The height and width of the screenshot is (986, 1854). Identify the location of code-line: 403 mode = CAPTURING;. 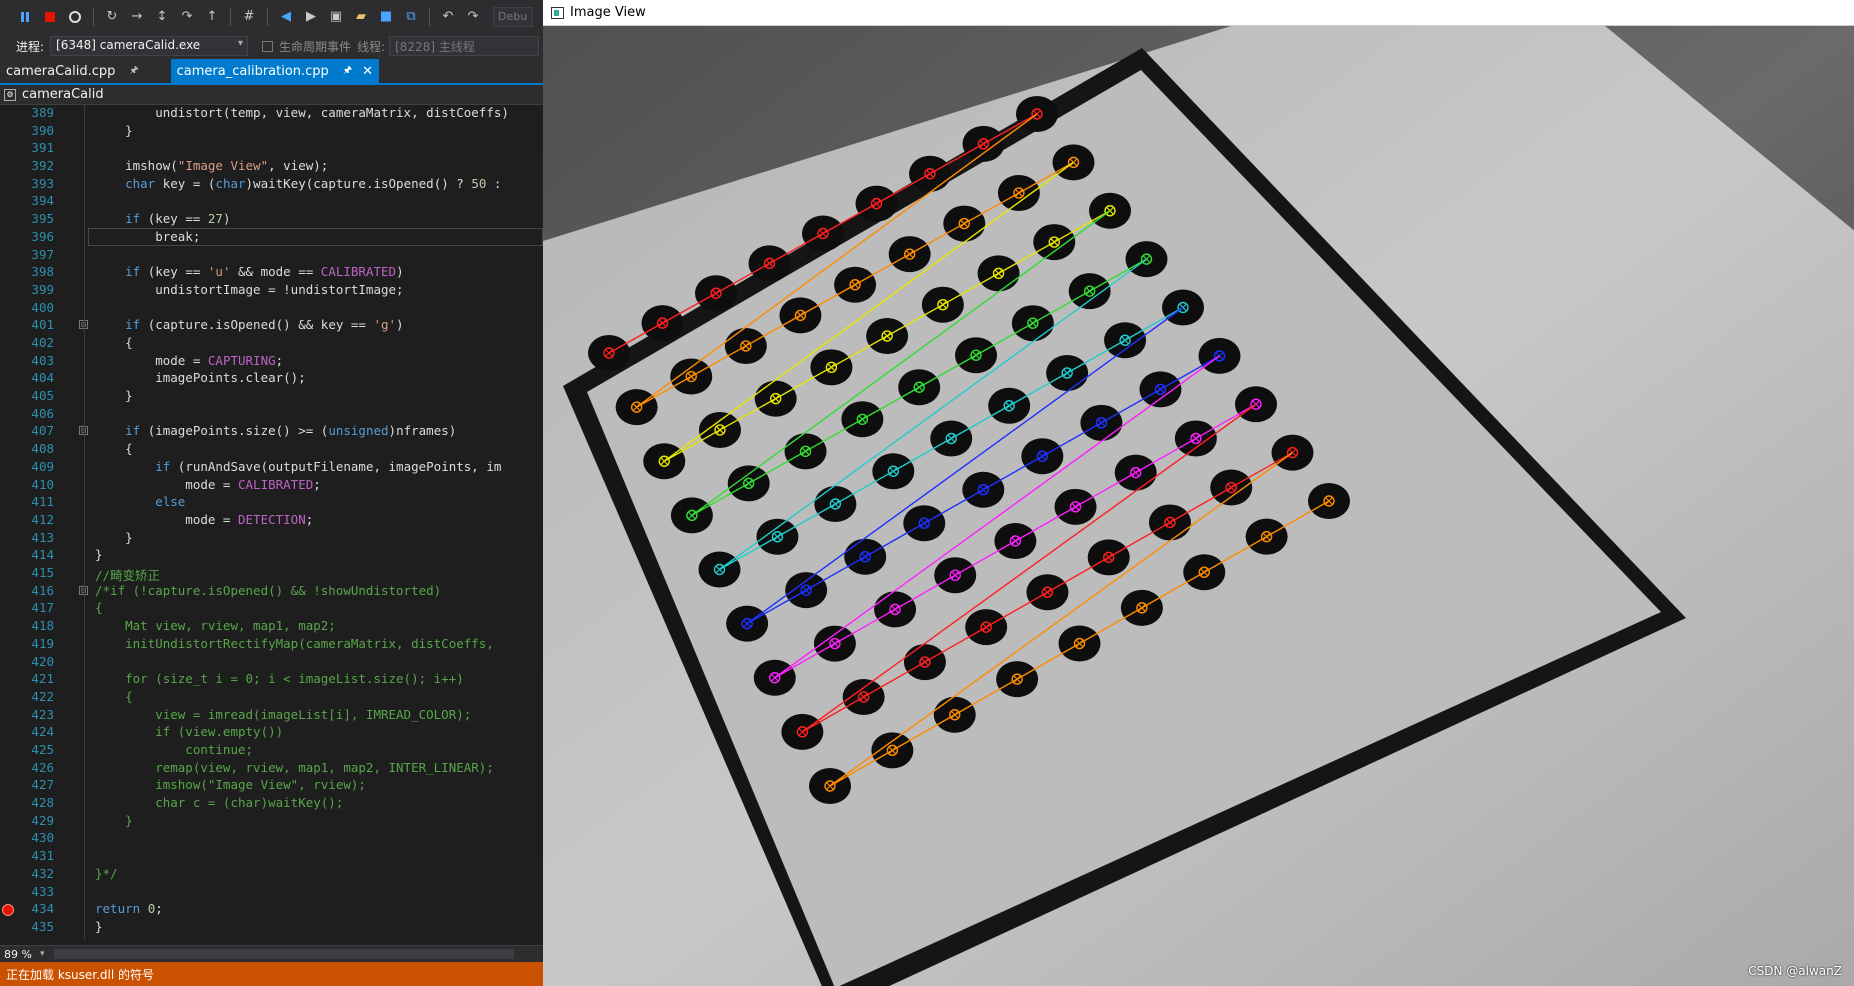
(271, 362).